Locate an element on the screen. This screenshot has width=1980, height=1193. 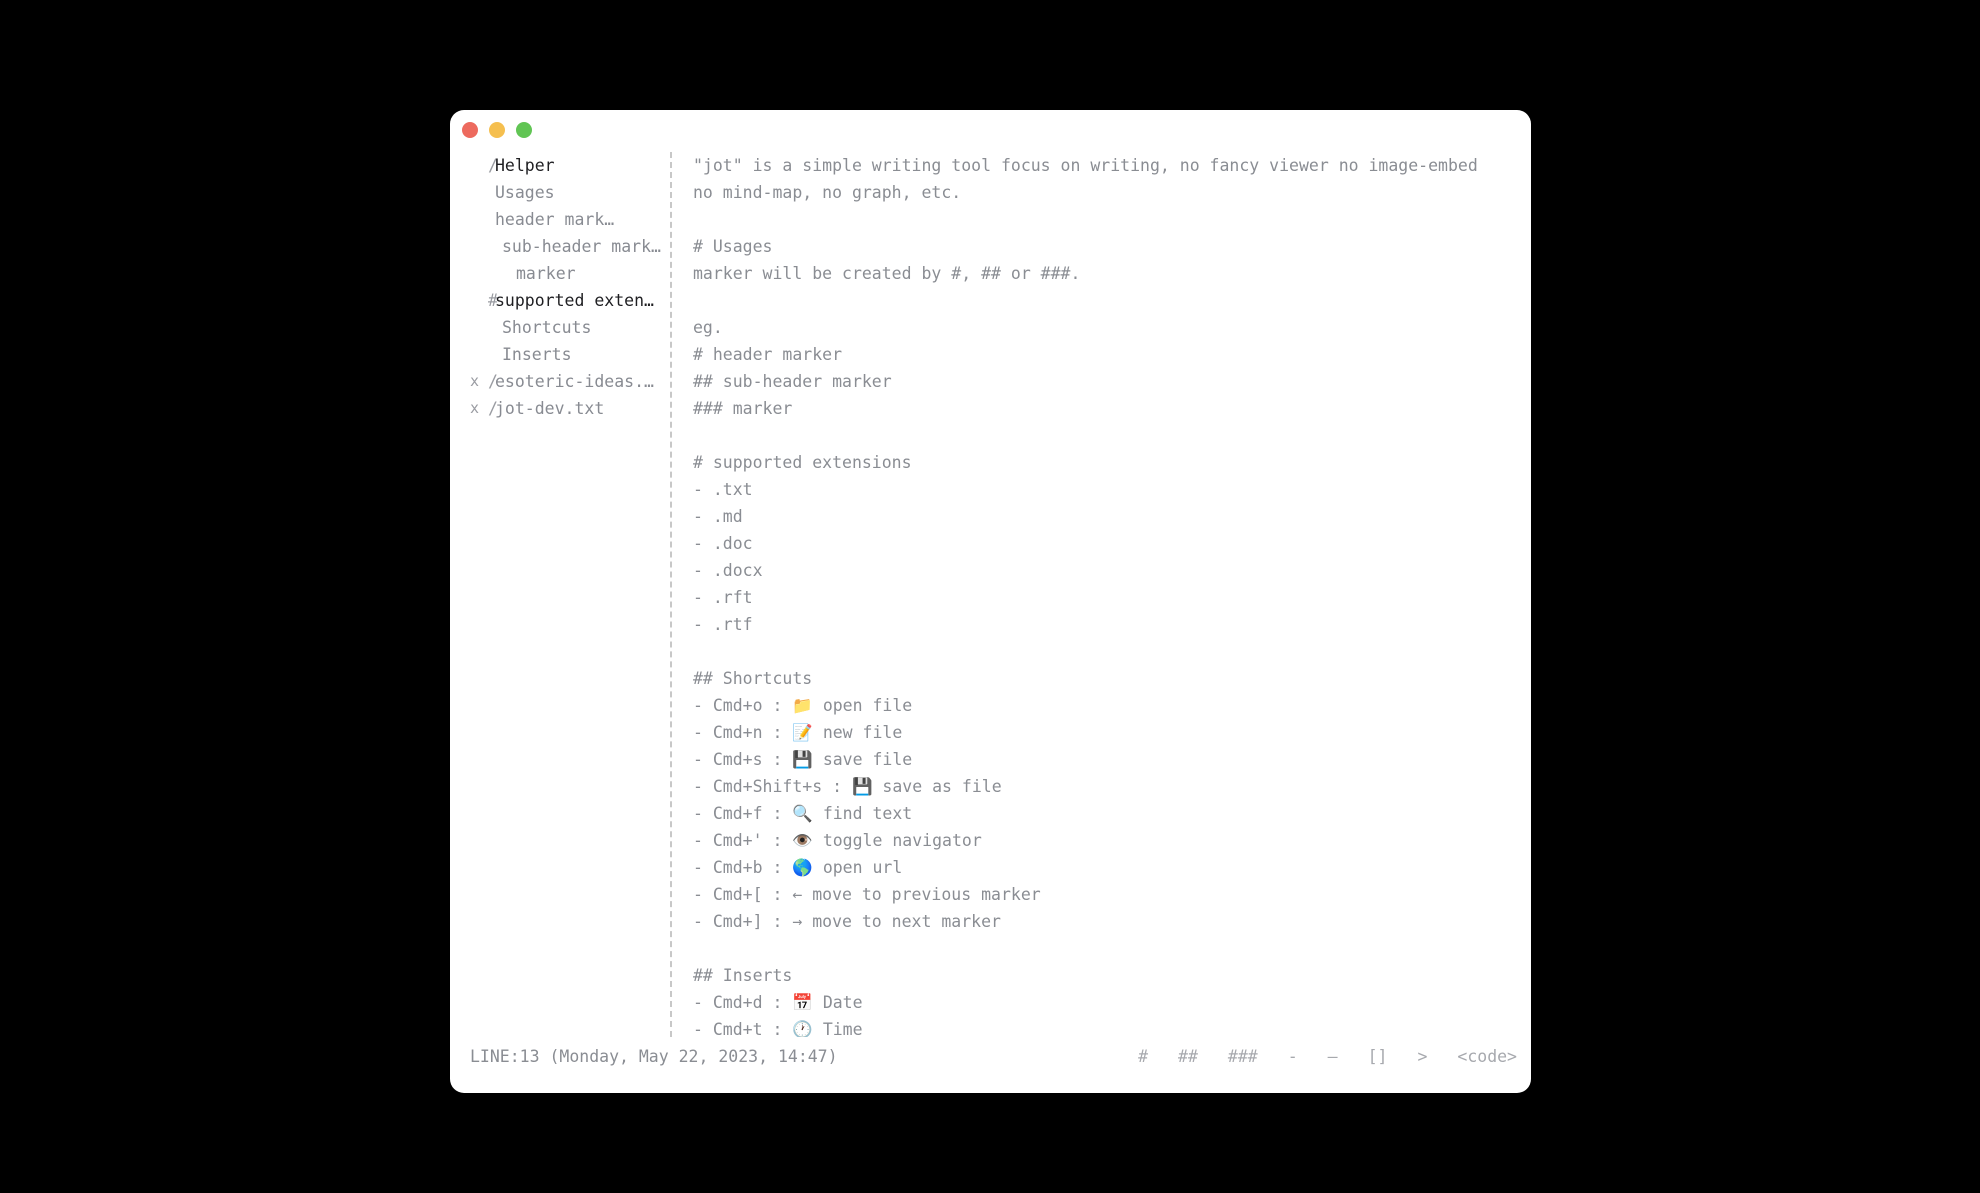
editor-line: - .doc is located at coordinates (1103, 543).